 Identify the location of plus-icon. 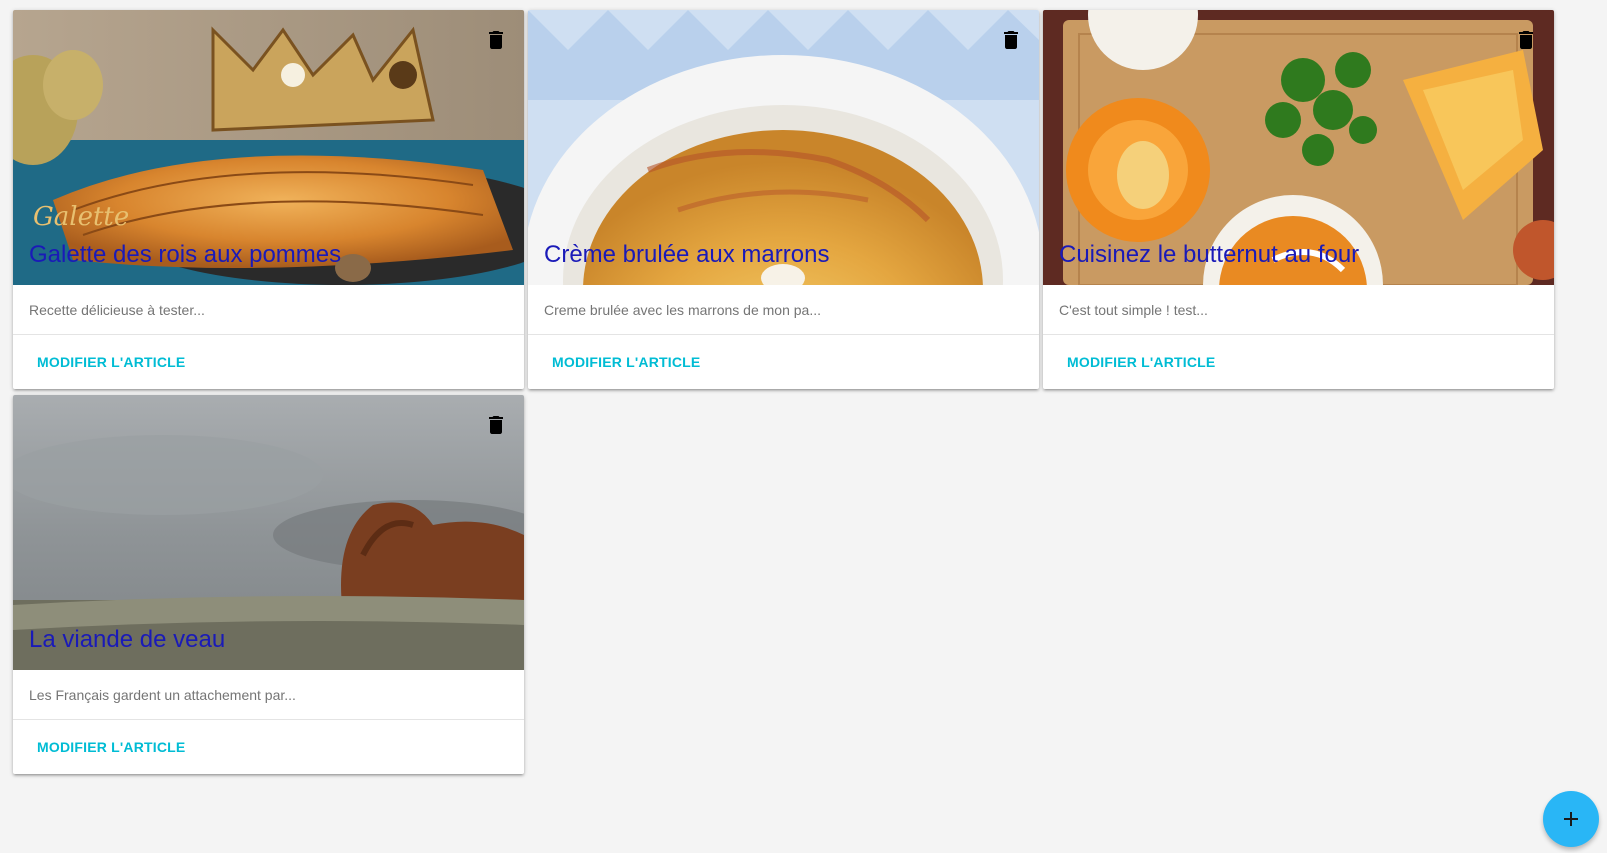
(1571, 819).